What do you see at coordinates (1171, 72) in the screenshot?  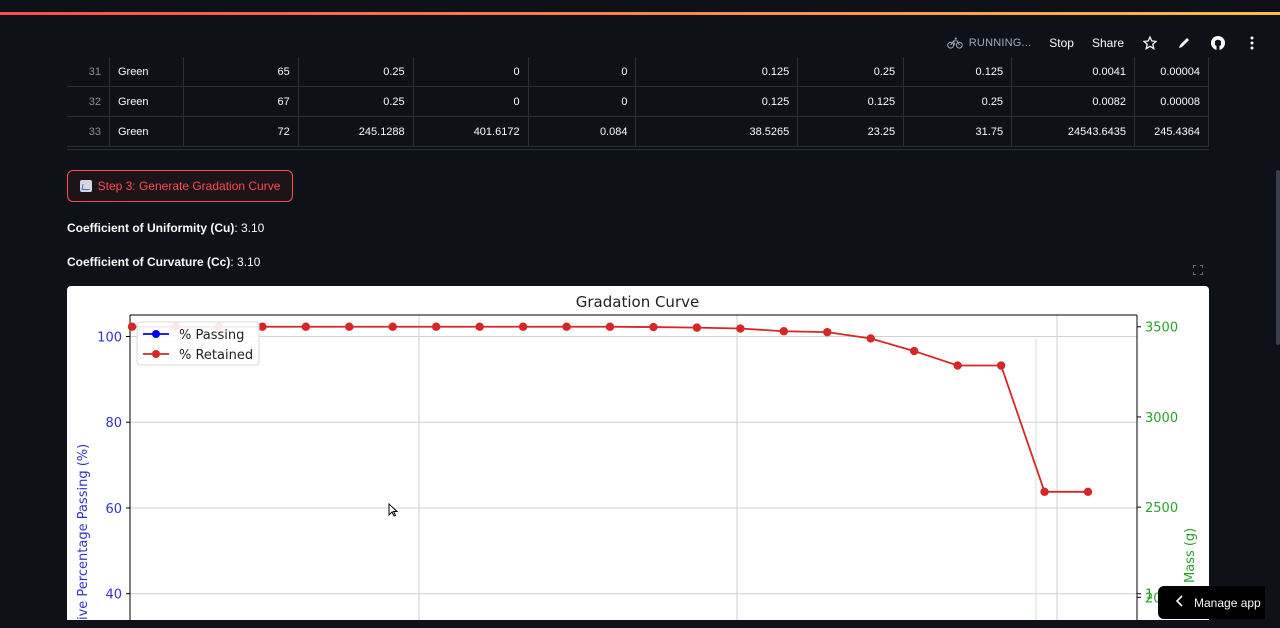 I see `table-cell: 0.00004` at bounding box center [1171, 72].